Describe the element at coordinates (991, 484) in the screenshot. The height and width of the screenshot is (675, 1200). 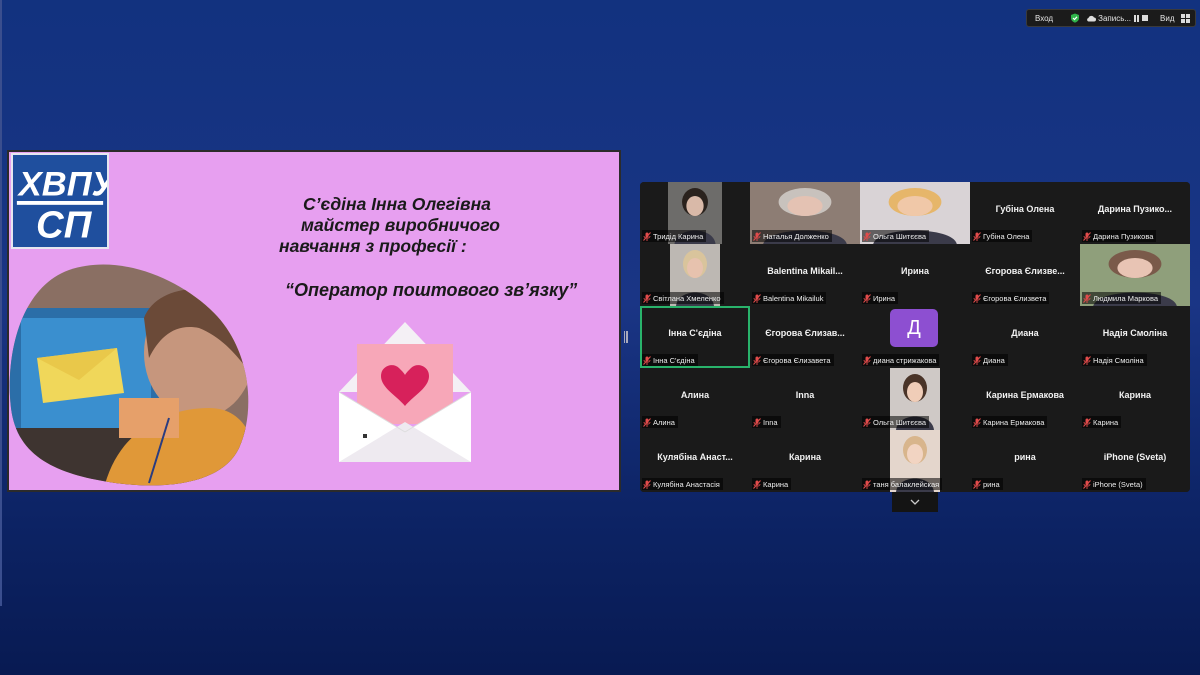
I see `participant-name: рина` at that location.